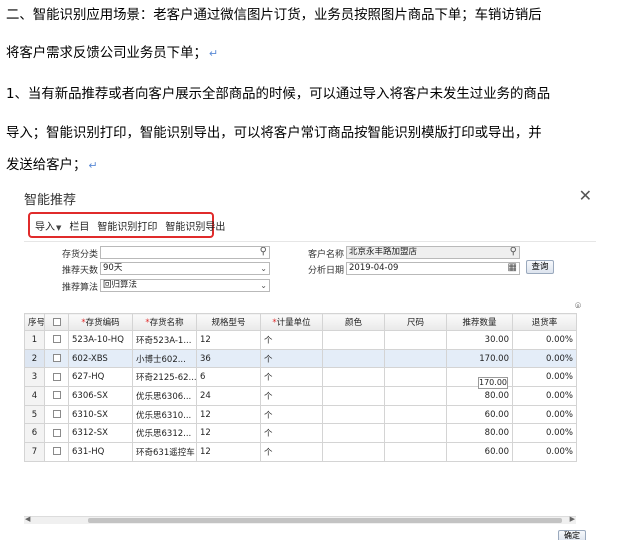 The height and width of the screenshot is (540, 624). What do you see at coordinates (578, 306) in the screenshot?
I see `column-locate-icon: ⌾` at bounding box center [578, 306].